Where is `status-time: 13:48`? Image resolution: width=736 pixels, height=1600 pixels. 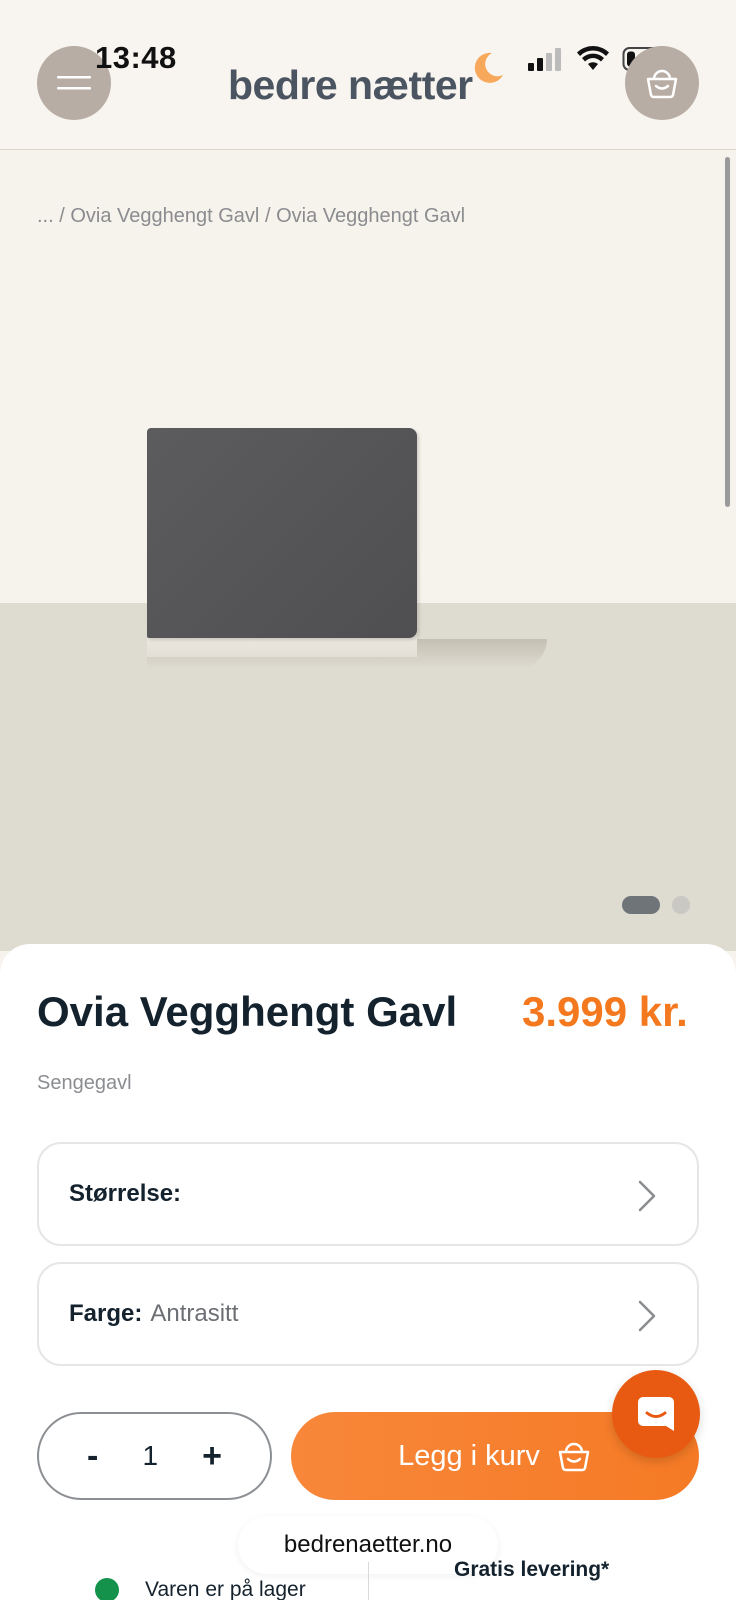
status-time: 13:48 is located at coordinates (136, 57).